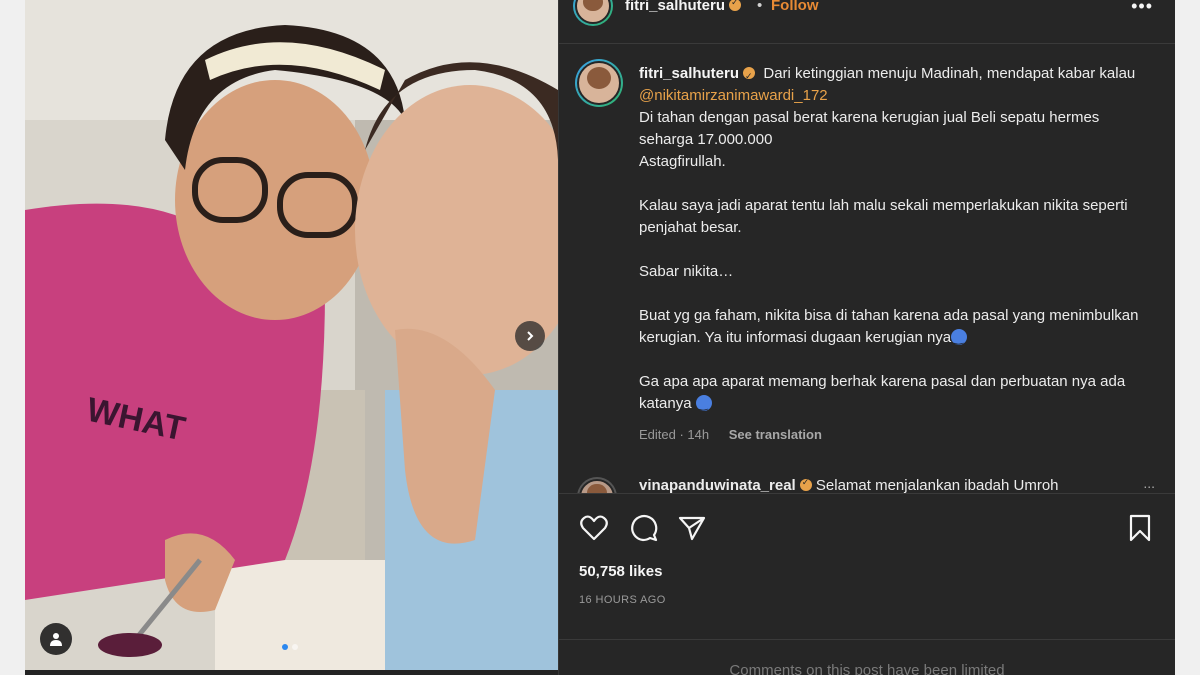  I want to click on post-header: fitri_salhuteru • Follow •••, so click(867, 22).